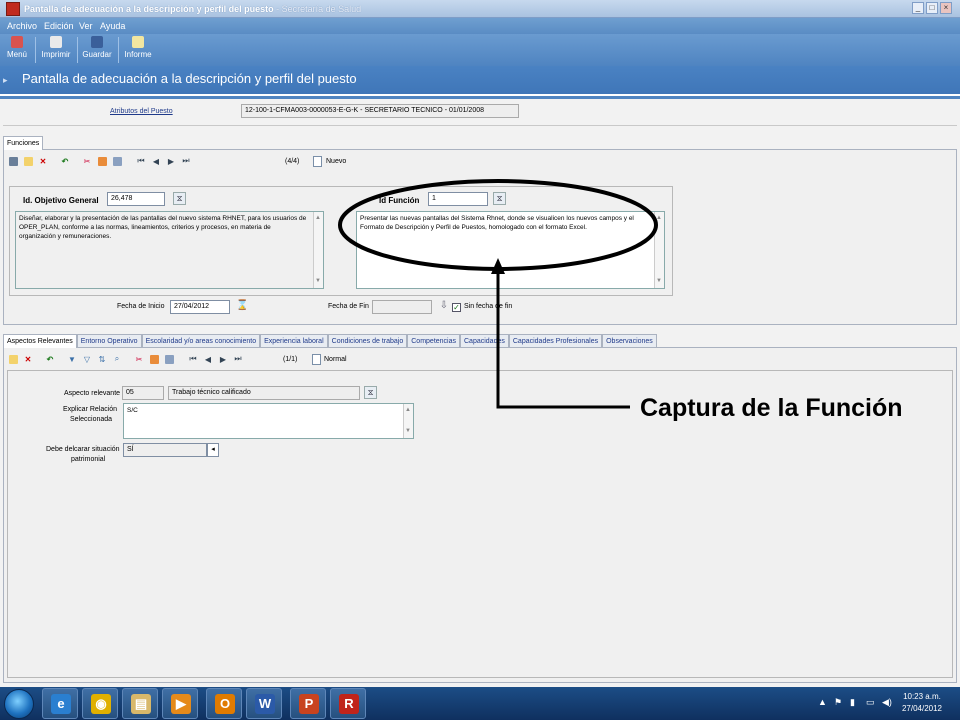 This screenshot has width=960, height=720. I want to click on toolbar-separator, so click(118, 50).